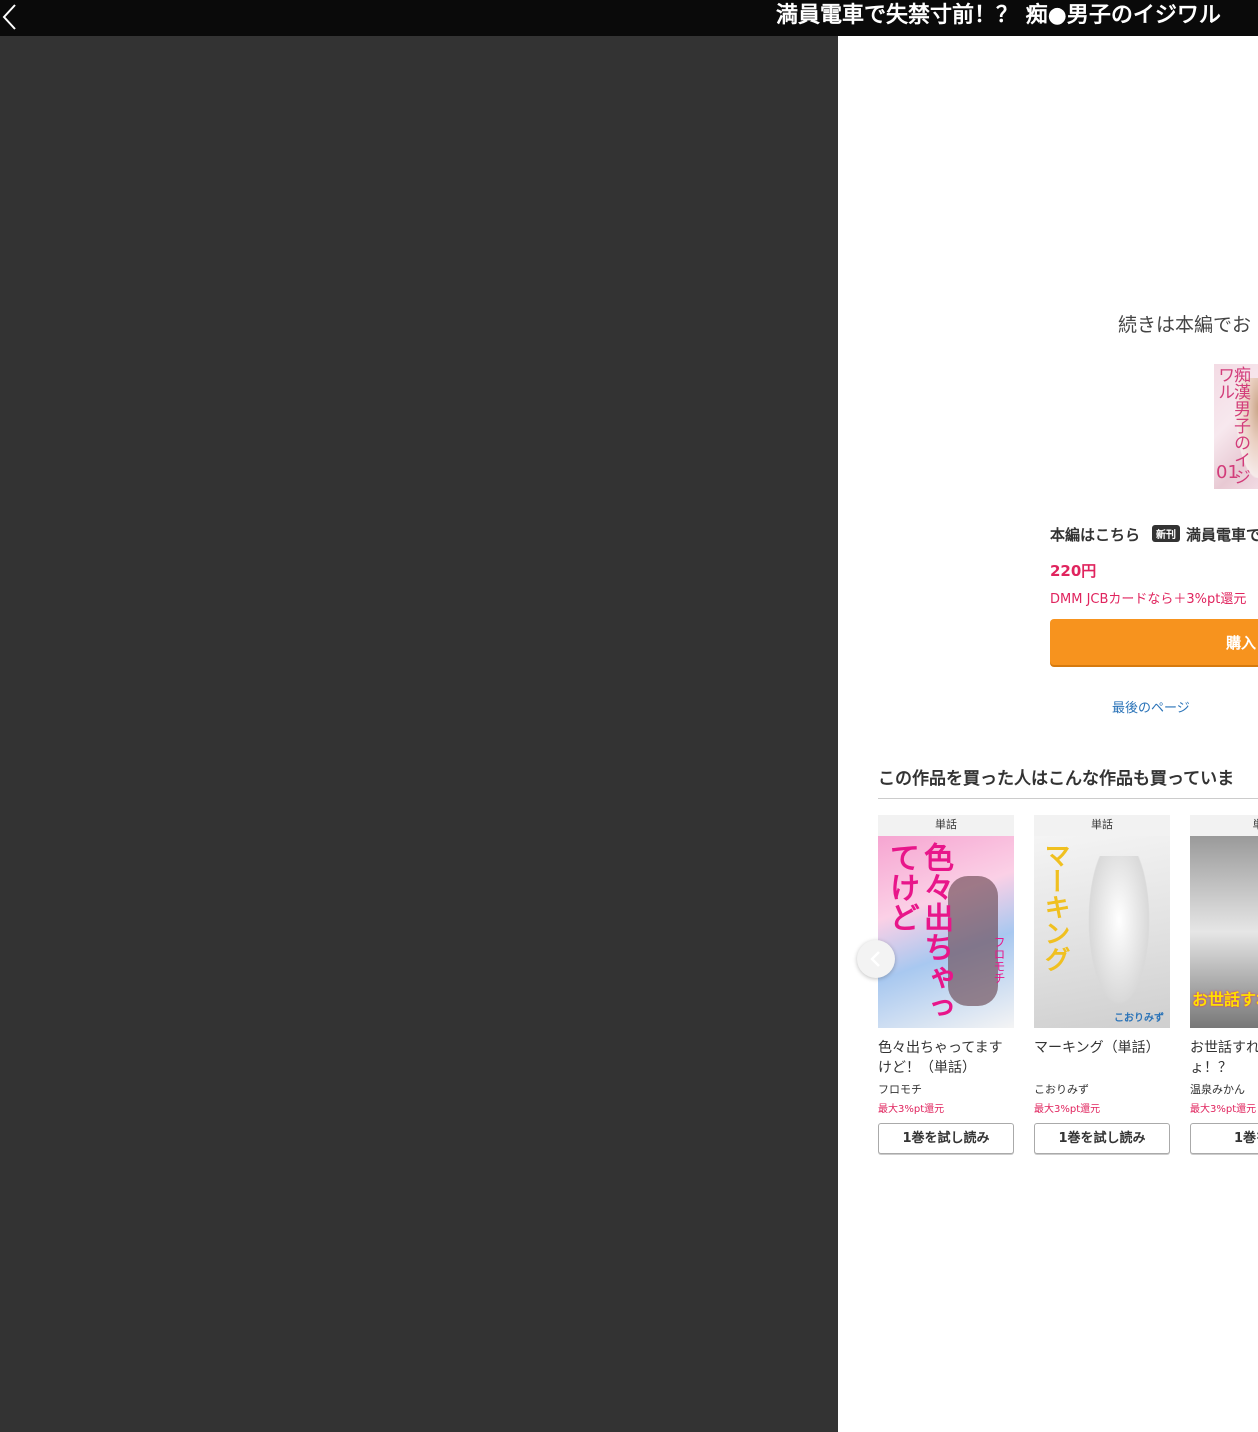  Describe the element at coordinates (629, 18) in the screenshot. I see `top-bar: 満員電車で失禁寸前！？ 痴●男子のイジワル` at that location.